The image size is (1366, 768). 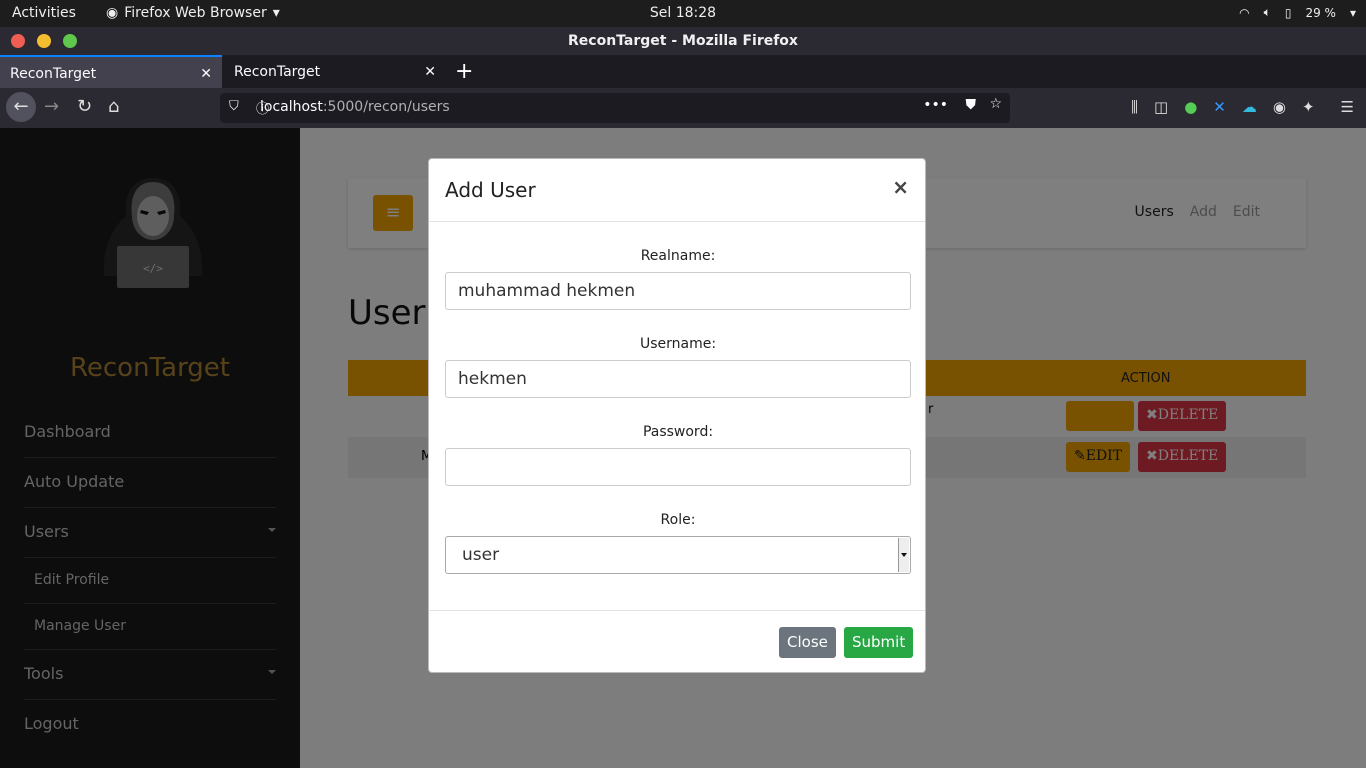 I want to click on url-host: localhost, so click(x=291, y=107).